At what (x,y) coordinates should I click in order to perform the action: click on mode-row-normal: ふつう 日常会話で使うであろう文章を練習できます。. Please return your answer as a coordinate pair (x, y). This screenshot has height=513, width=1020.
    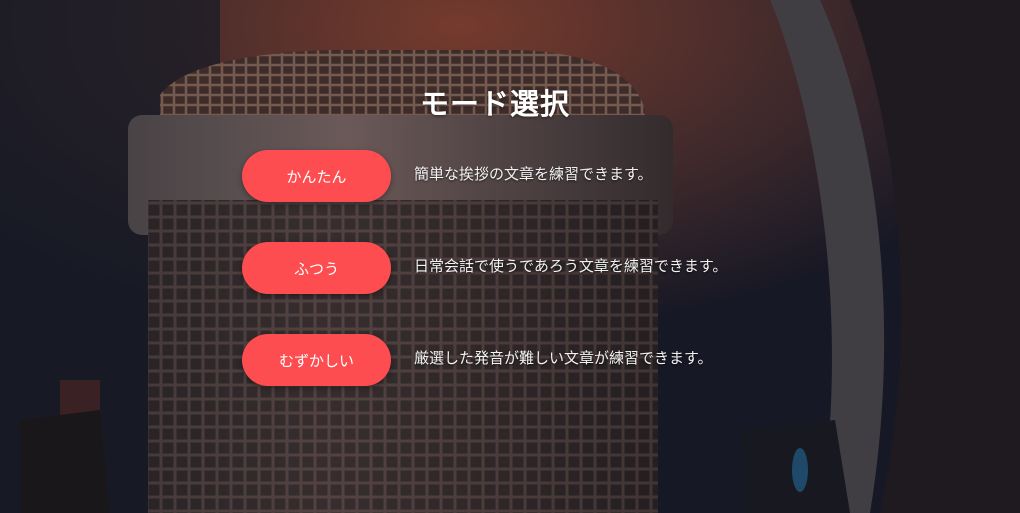
    Looking at the image, I should click on (522, 268).